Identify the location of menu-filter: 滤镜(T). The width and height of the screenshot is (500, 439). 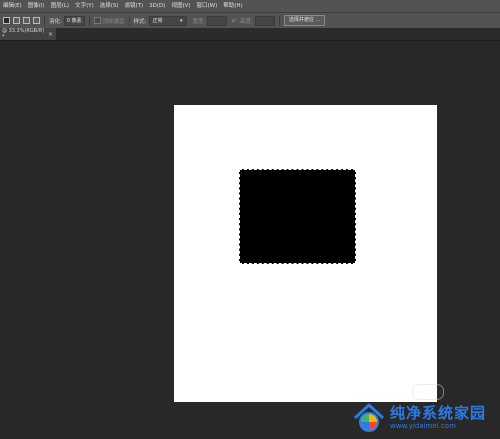
(134, 6).